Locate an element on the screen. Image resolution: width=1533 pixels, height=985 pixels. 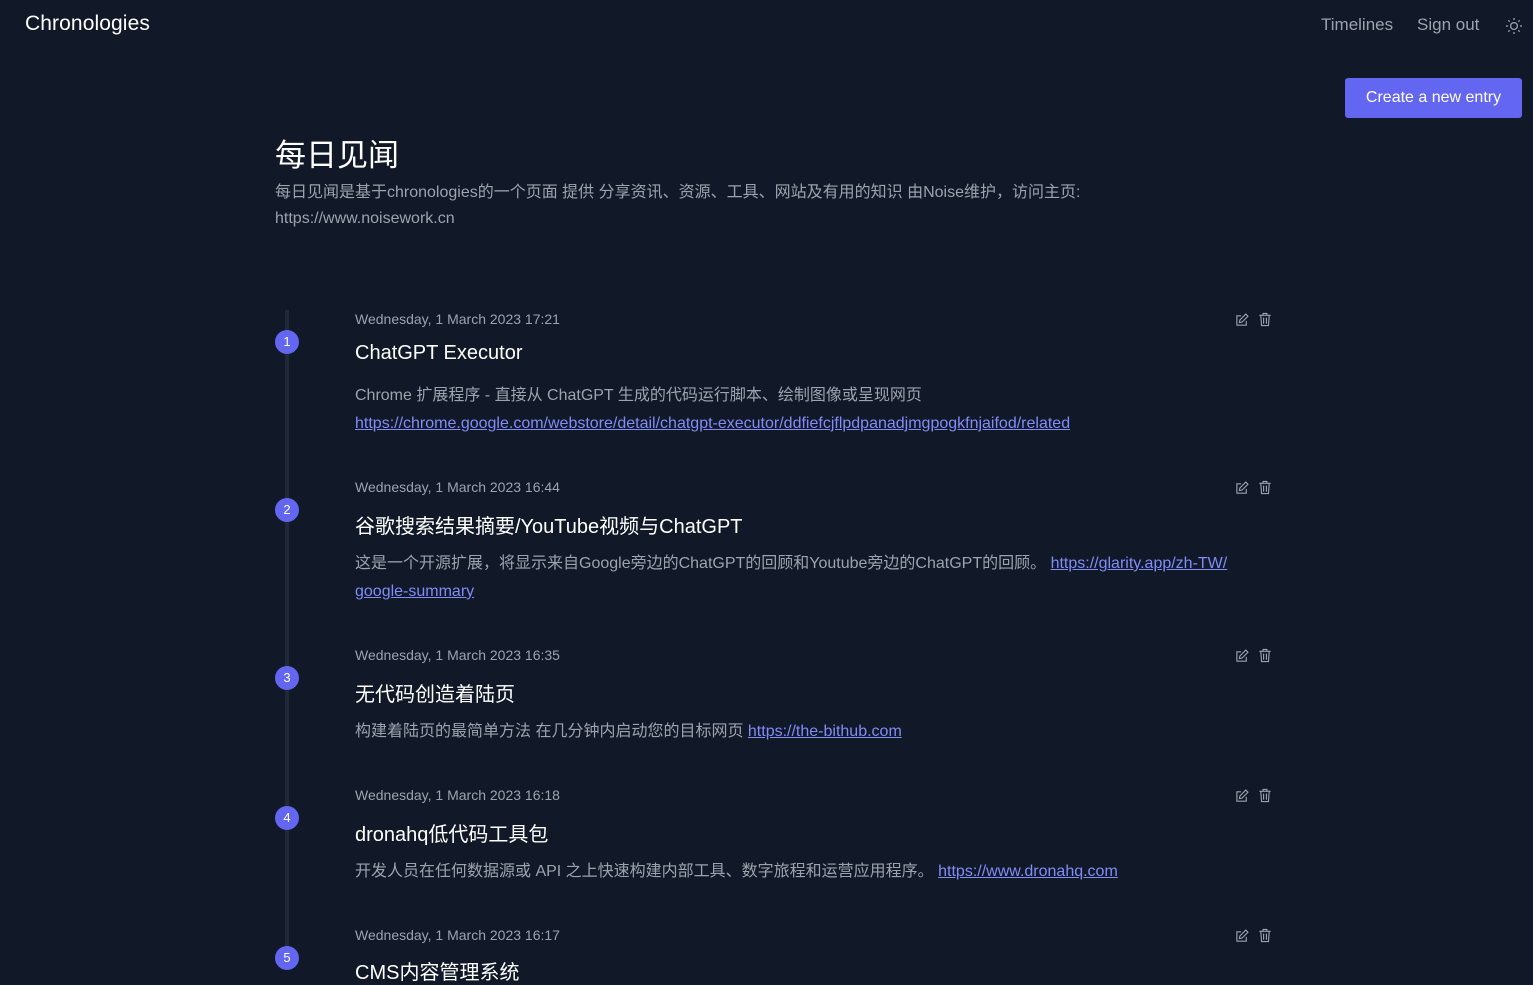
entry-title: dronahq低代码工具包 is located at coordinates (452, 835).